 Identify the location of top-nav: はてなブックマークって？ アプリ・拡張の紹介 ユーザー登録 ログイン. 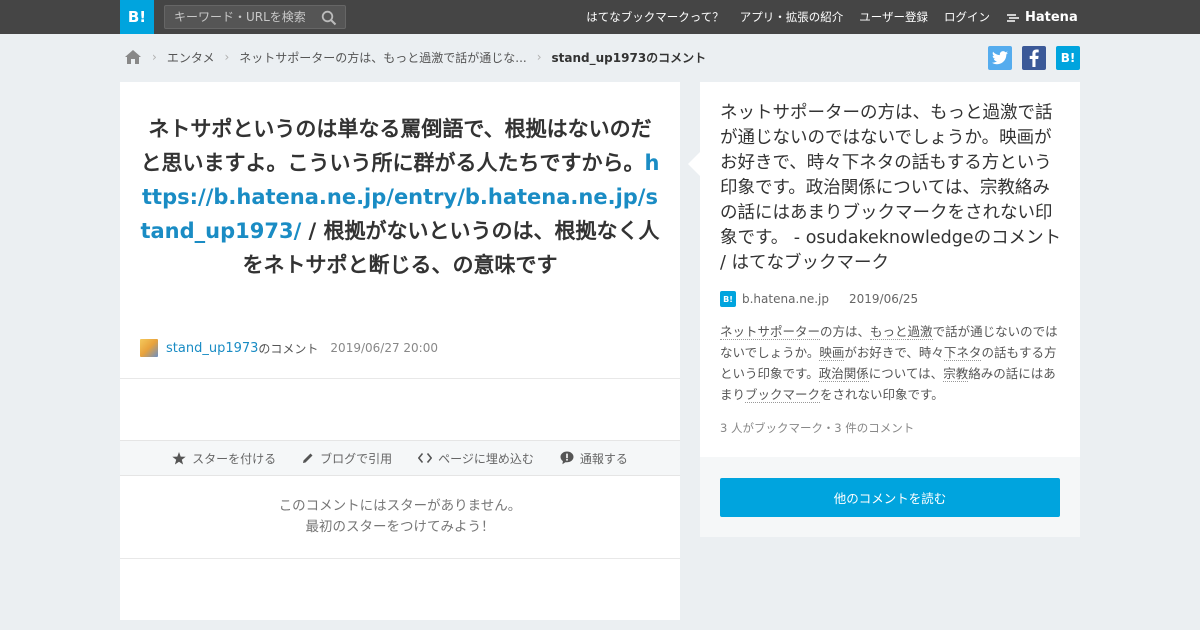
(788, 17).